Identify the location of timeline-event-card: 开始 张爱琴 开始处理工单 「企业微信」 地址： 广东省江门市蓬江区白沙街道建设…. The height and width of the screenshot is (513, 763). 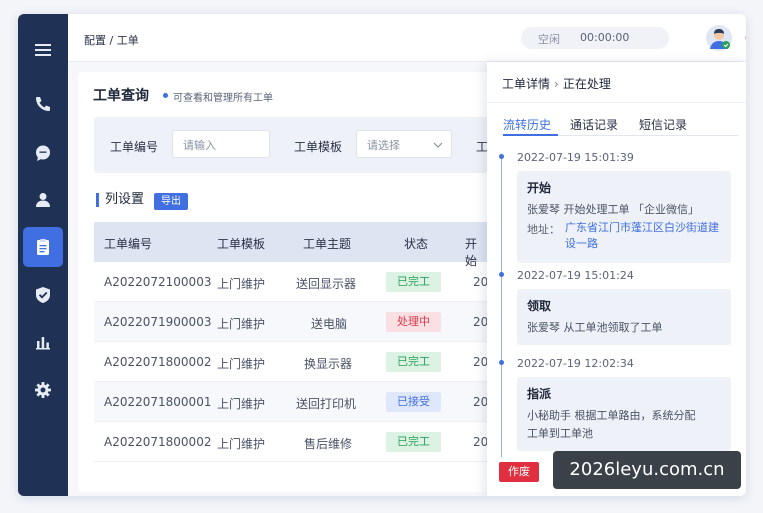
(624, 217).